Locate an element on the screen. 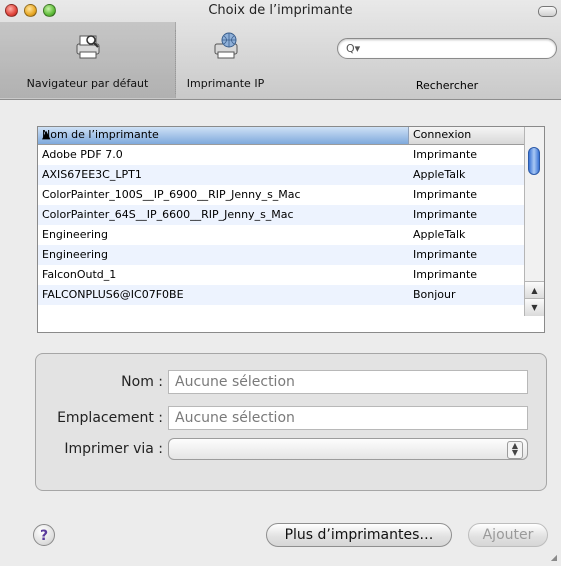  table-row: FALCONPLUS6@IC07F0BE Bonjour is located at coordinates (282, 295).